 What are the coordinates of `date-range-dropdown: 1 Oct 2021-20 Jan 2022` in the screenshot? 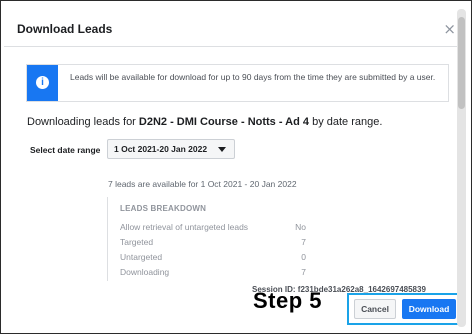 It's located at (171, 149).